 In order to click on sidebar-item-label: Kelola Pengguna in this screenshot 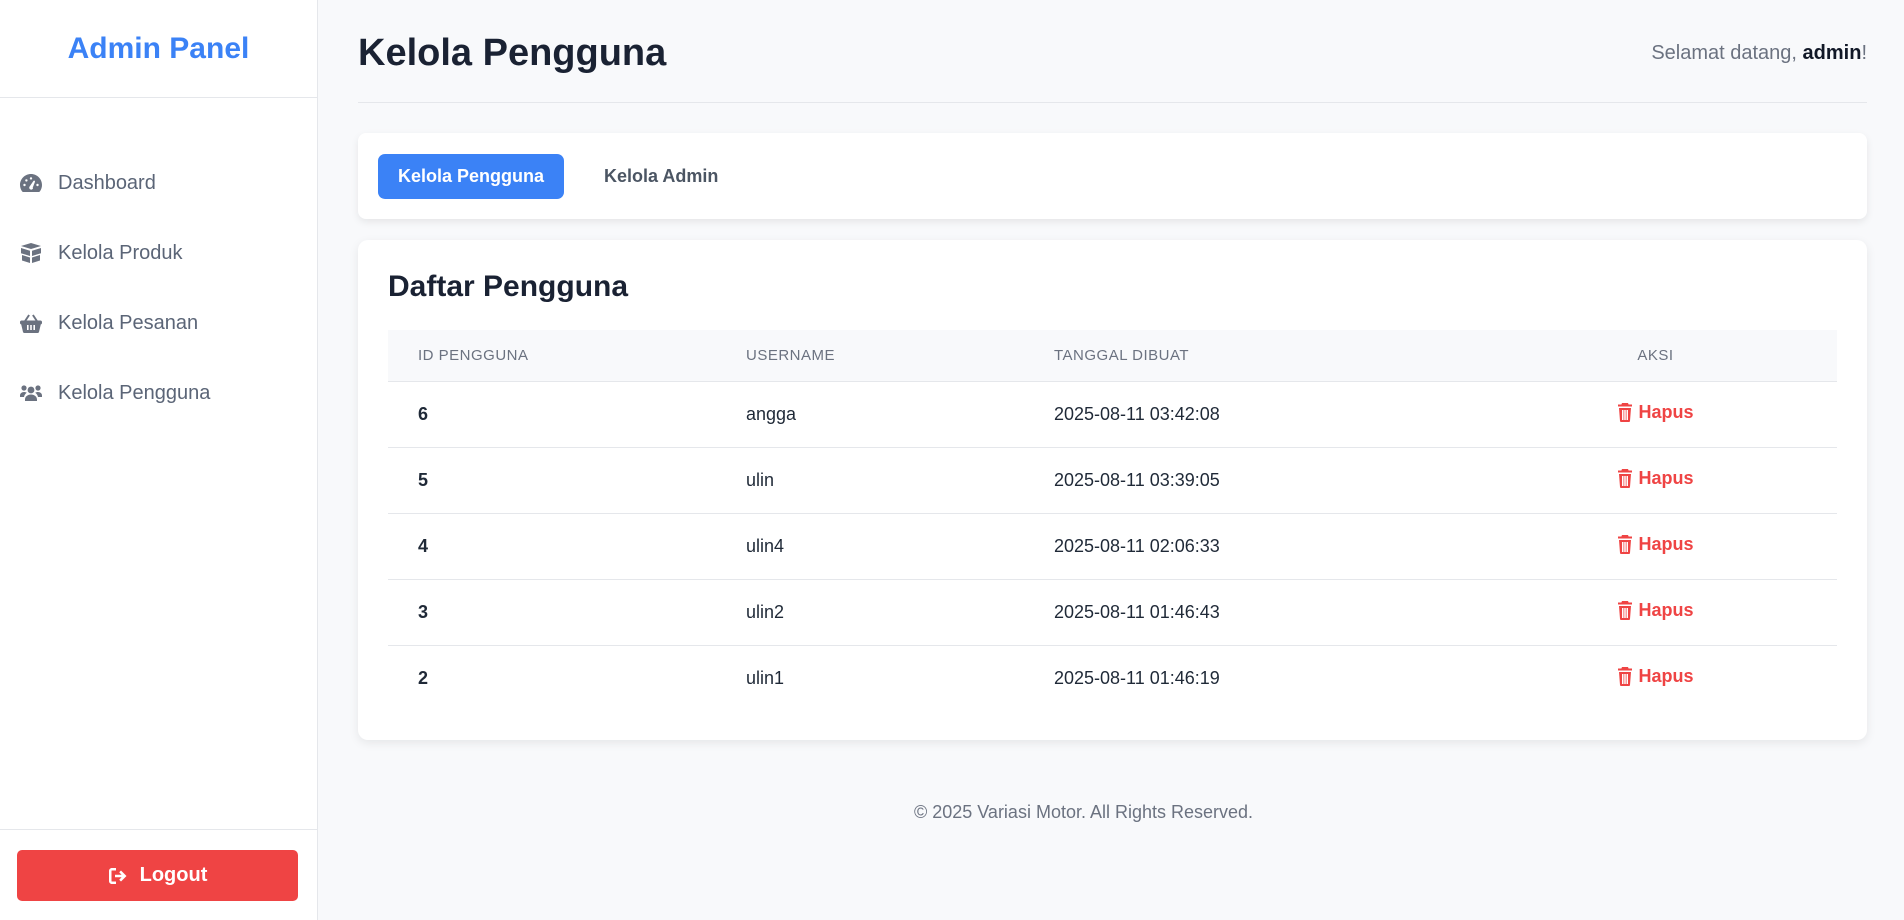, I will do `click(134, 392)`.